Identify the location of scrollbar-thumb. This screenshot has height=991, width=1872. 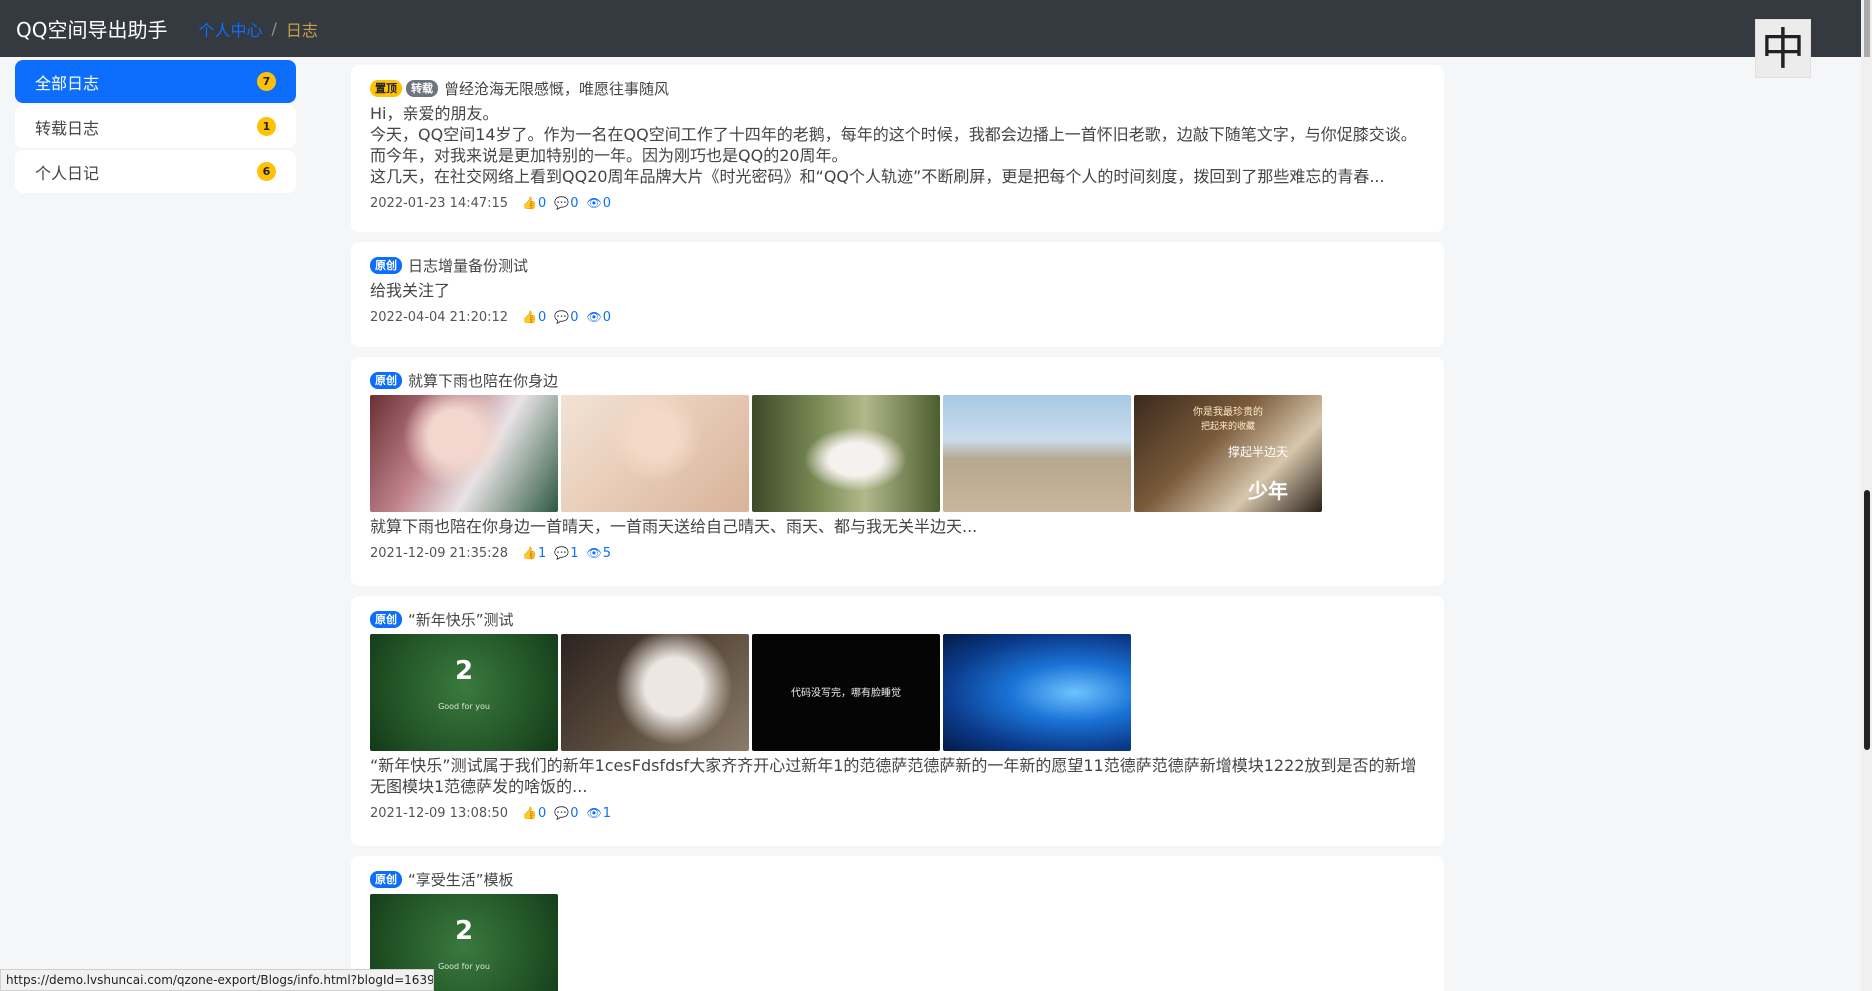
(1867, 620).